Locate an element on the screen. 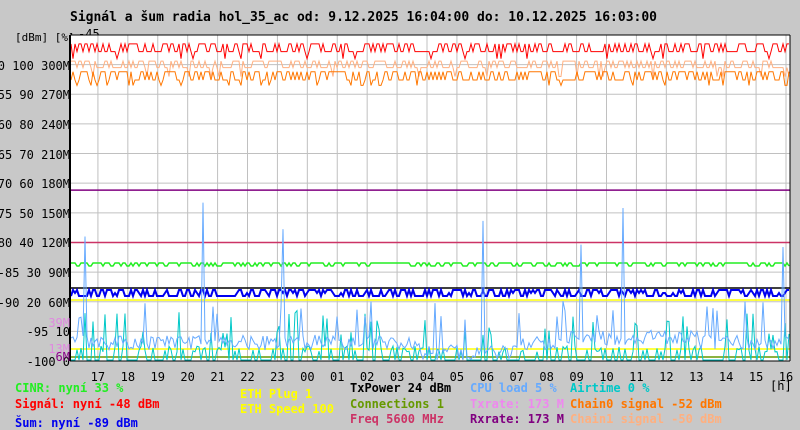  x-tick-label: 22 is located at coordinates (247, 377).